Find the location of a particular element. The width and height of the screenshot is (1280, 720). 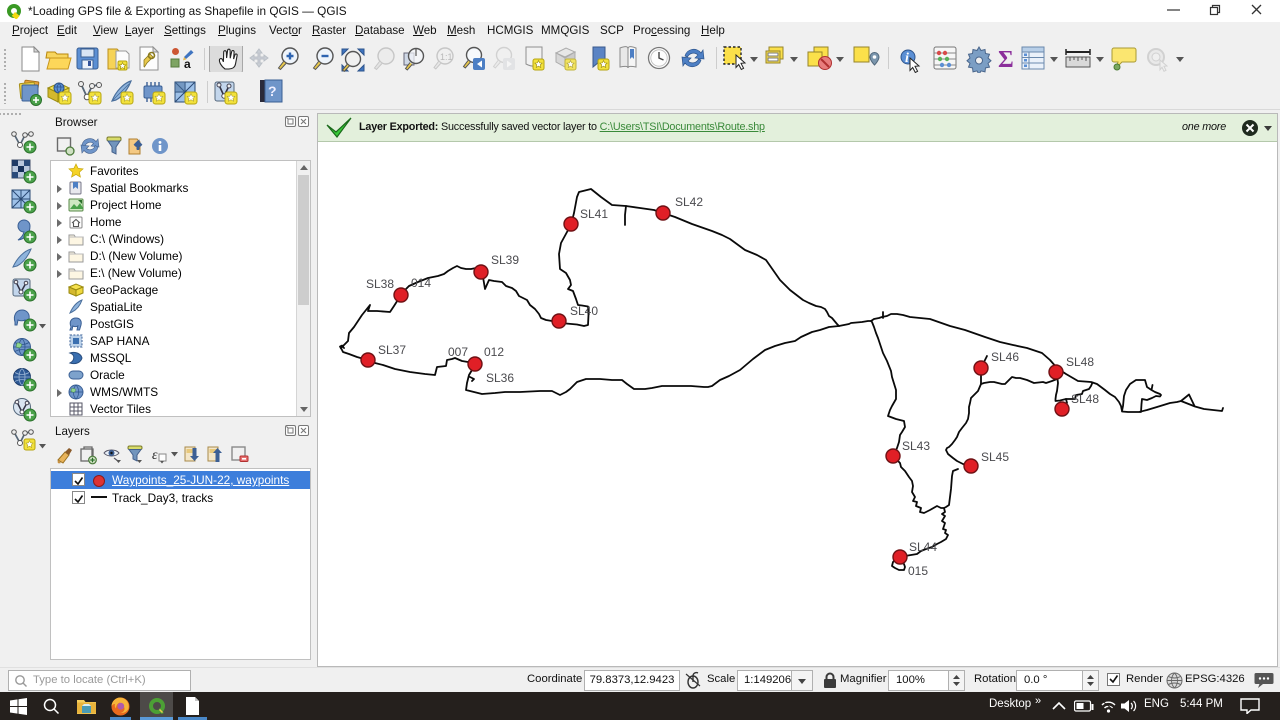

svg-text: SL38 is located at coordinates (380, 284).